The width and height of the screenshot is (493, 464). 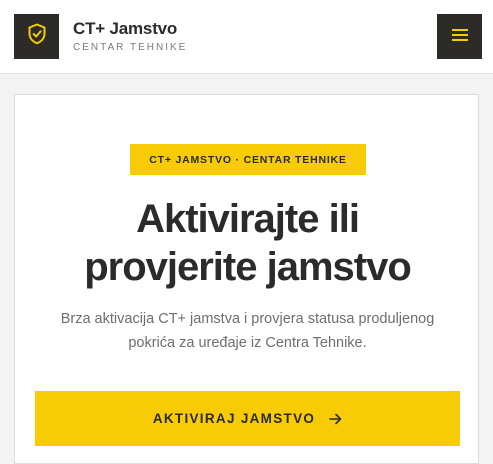 I want to click on activate-warranty-button: AKTIVIRAJ JAMSTVO, so click(x=247, y=418).